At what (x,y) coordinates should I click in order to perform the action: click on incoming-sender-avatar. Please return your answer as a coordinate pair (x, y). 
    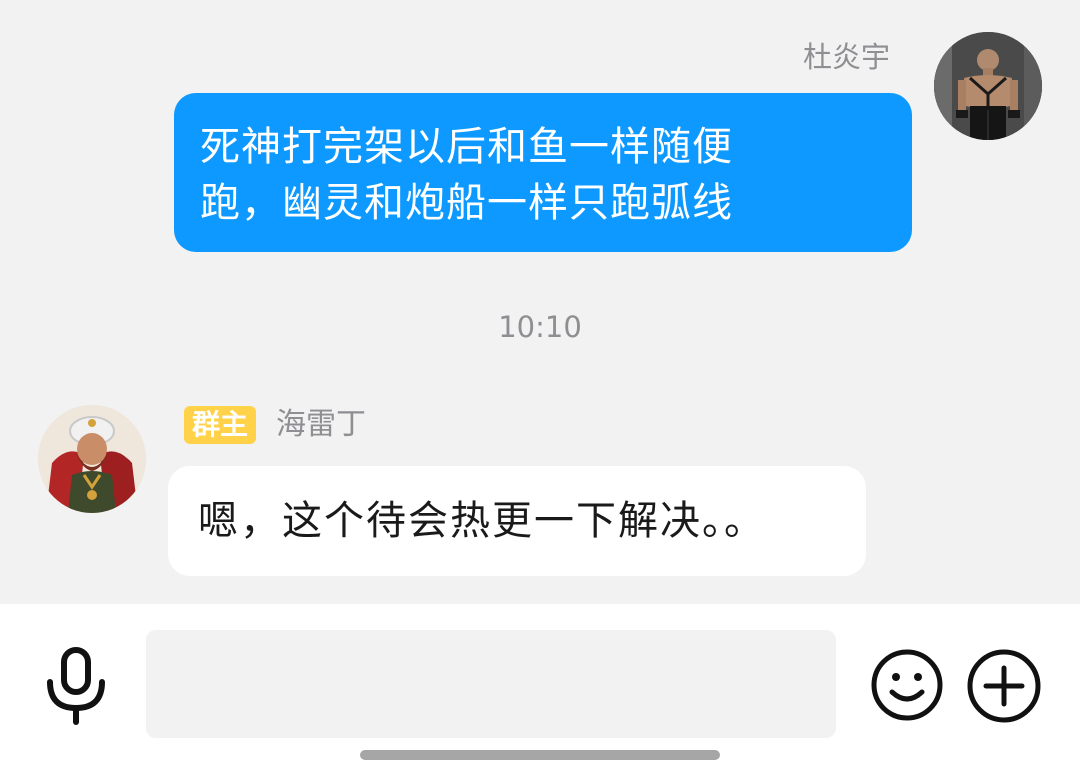
    Looking at the image, I should click on (92, 459).